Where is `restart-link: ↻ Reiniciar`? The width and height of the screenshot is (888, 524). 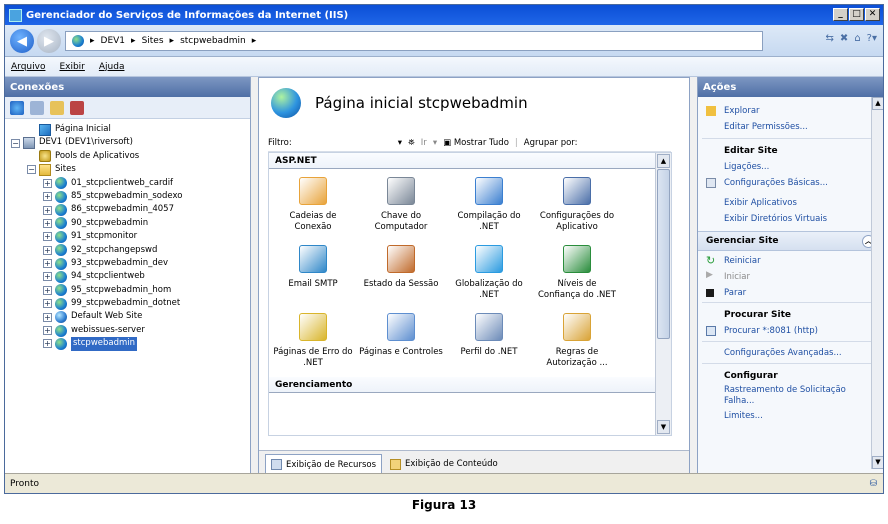
restart-link: ↻ Reiniciar is located at coordinates (790, 261).